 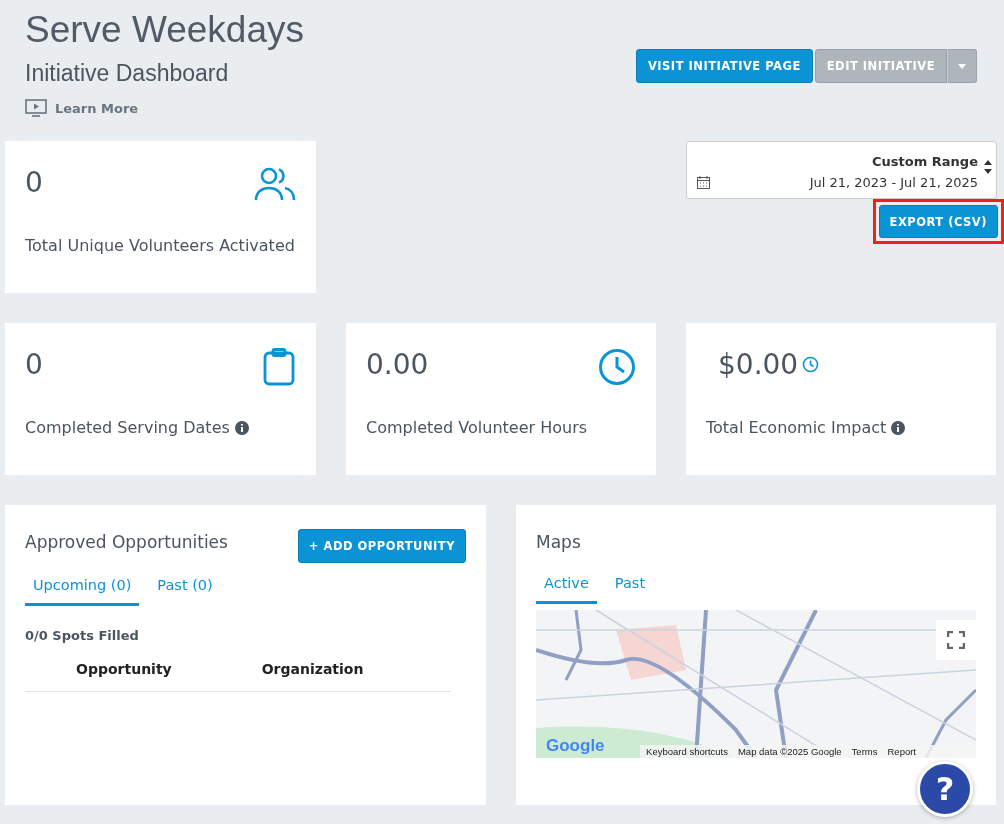 What do you see at coordinates (82, 635) in the screenshot?
I see `spots-filled-text: 0/0 Spots Filled` at bounding box center [82, 635].